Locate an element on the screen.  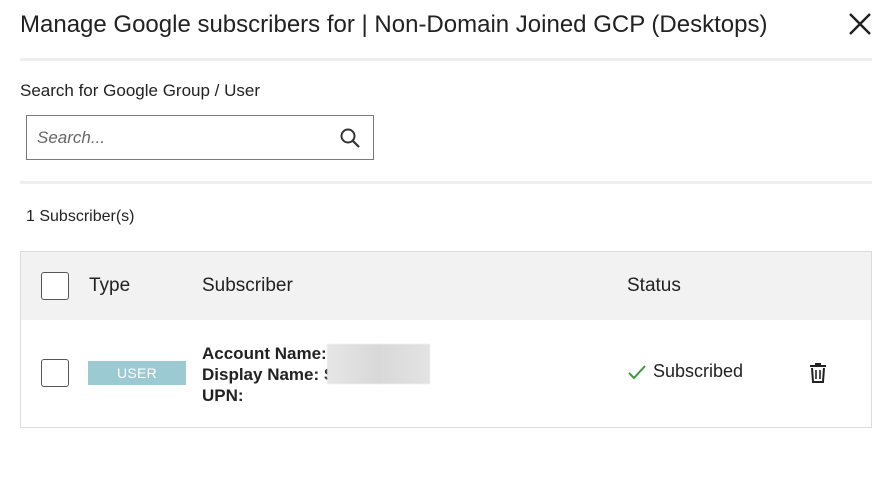
search-label: Search for Google Group / User is located at coordinates (140, 90).